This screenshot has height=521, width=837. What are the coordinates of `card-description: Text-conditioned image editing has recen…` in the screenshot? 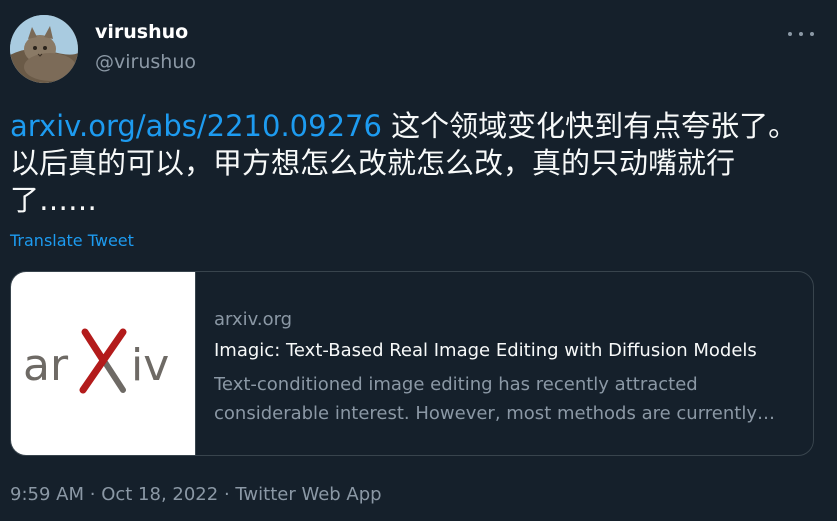 It's located at (494, 399).